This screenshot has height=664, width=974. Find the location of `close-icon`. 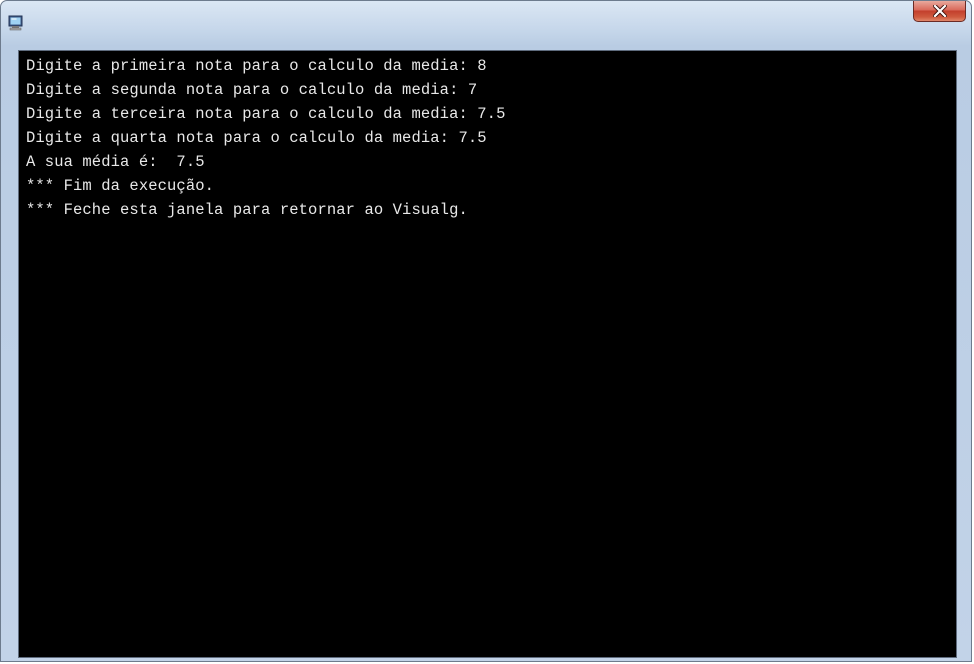

close-icon is located at coordinates (939, 11).